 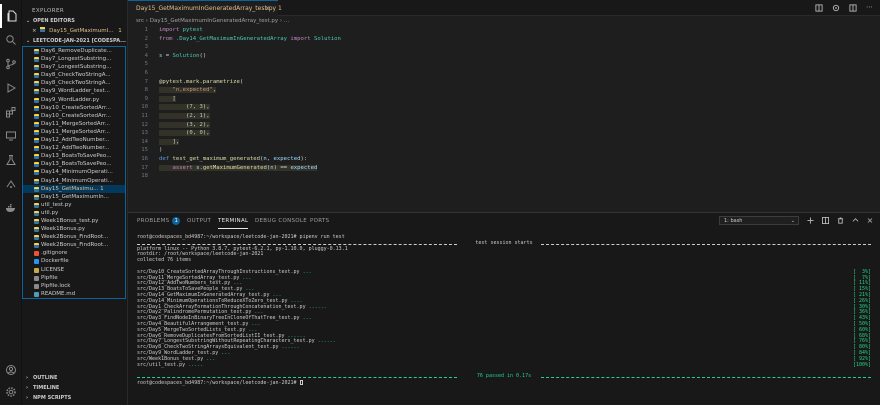 I want to click on file-name: README.md, so click(x=58, y=293).